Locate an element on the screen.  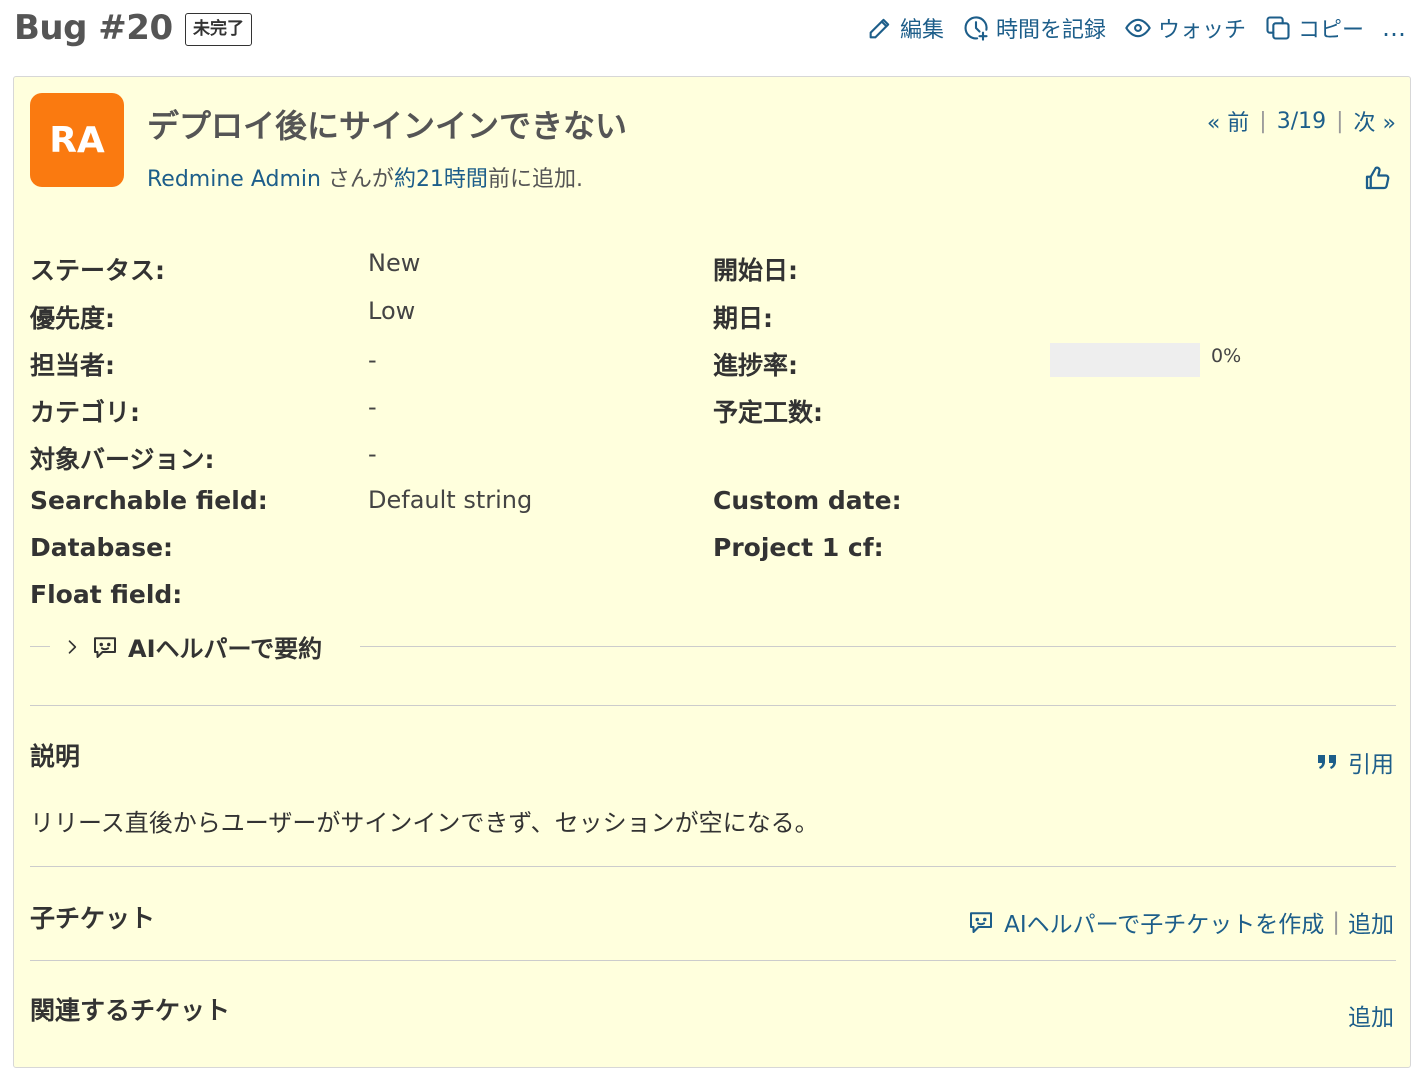
next-link: 次 » is located at coordinates (1375, 121).